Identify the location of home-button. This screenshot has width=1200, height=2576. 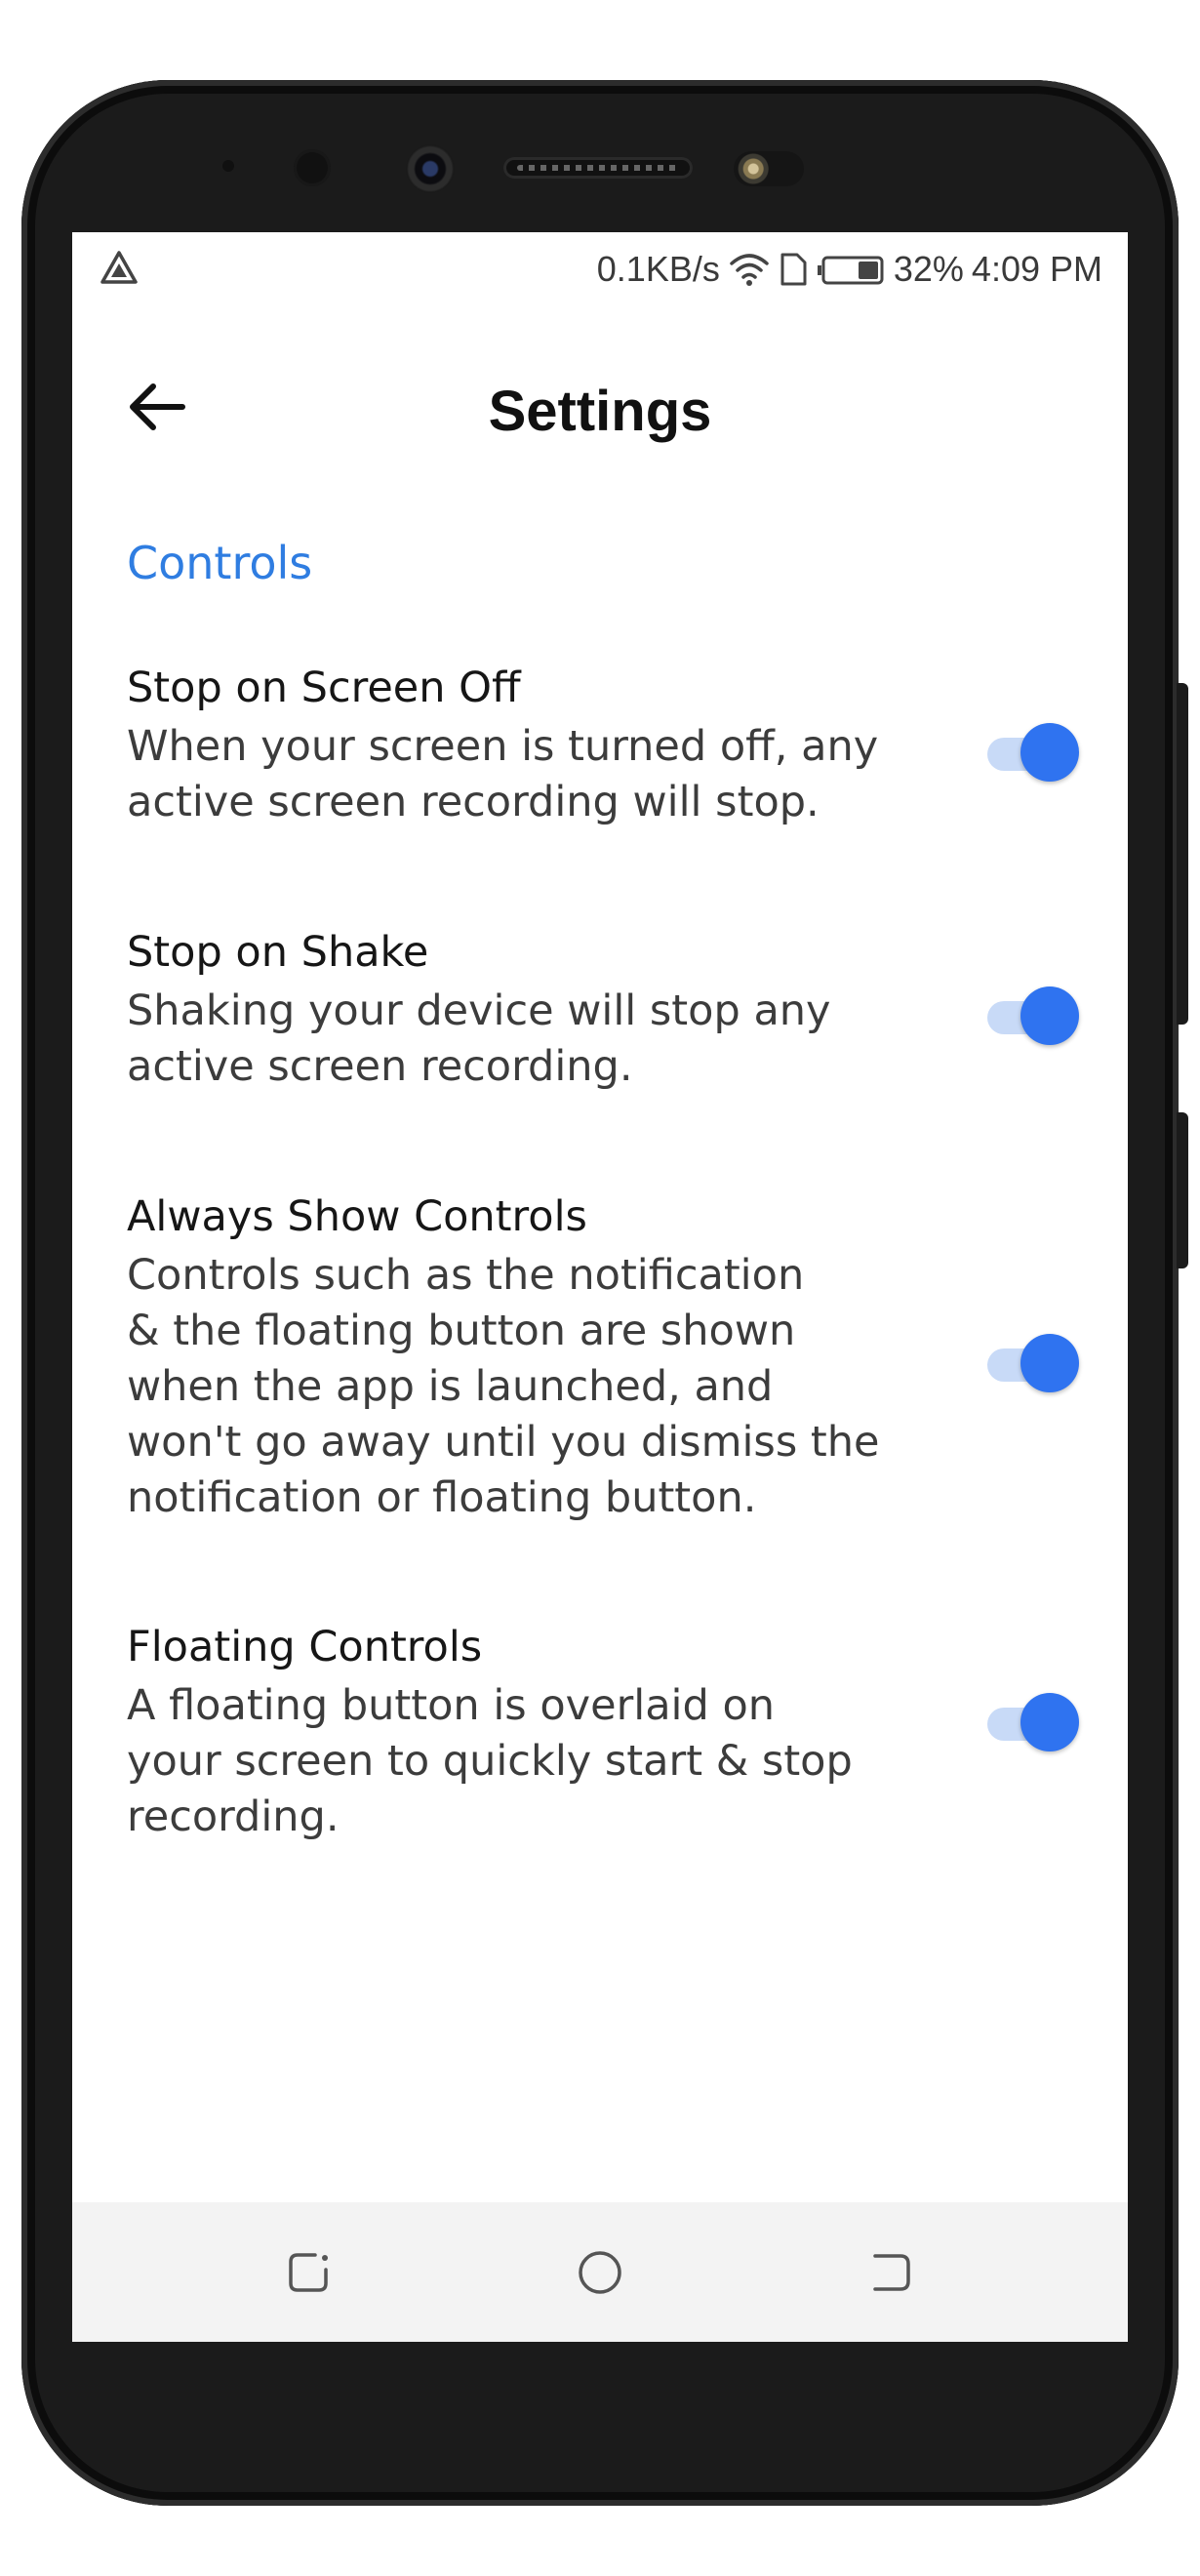
(600, 2272).